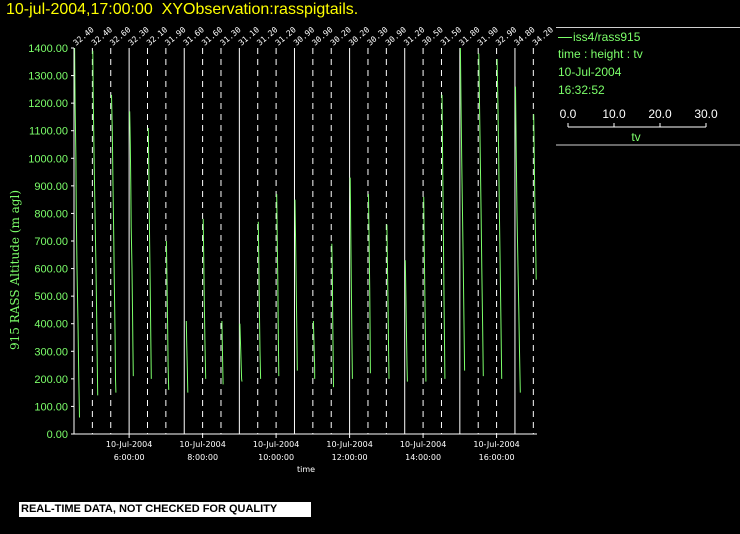  Describe the element at coordinates (51, 380) in the screenshot. I see `y-tick-label: 200.00` at that location.